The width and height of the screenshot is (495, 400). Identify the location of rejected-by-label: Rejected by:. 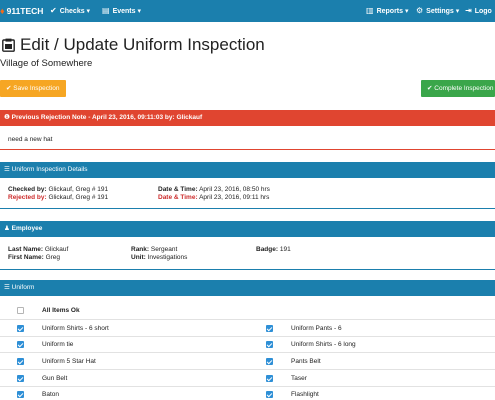
(27, 197).